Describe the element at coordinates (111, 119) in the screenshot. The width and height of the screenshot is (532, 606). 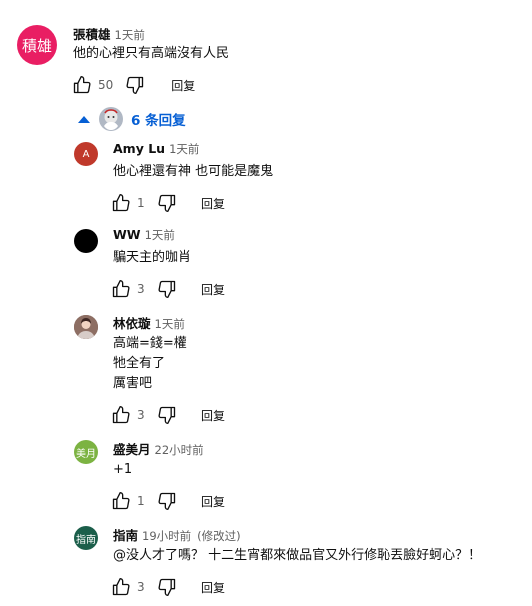
I see `creator-avatar-icon` at that location.